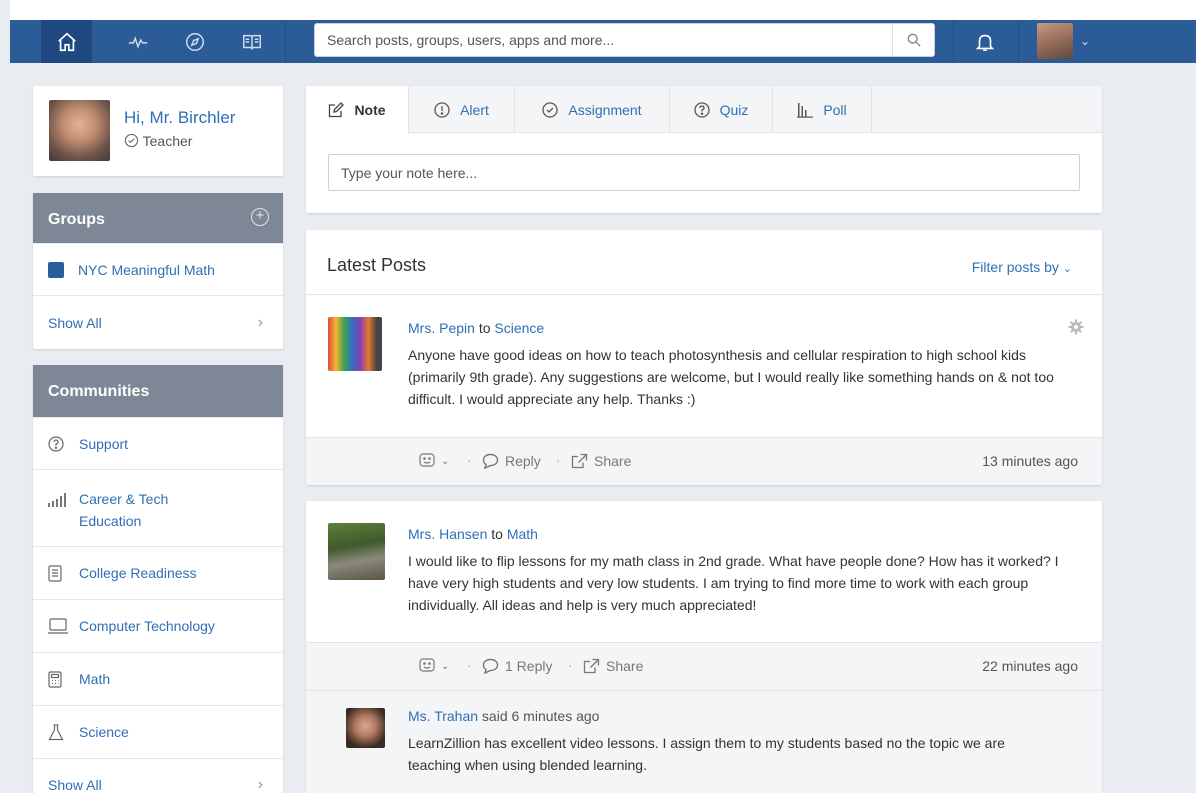 This screenshot has height=793, width=1196. What do you see at coordinates (158, 443) in the screenshot?
I see `community-item-support: Support` at bounding box center [158, 443].